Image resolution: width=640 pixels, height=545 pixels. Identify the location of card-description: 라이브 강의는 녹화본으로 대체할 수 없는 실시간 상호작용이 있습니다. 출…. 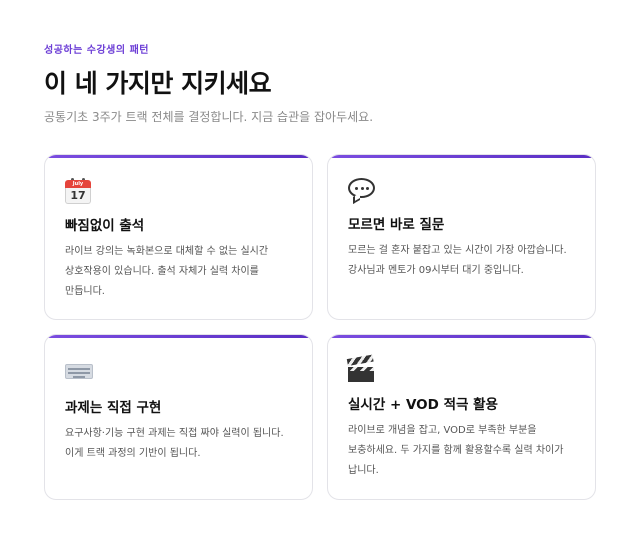
(167, 271).